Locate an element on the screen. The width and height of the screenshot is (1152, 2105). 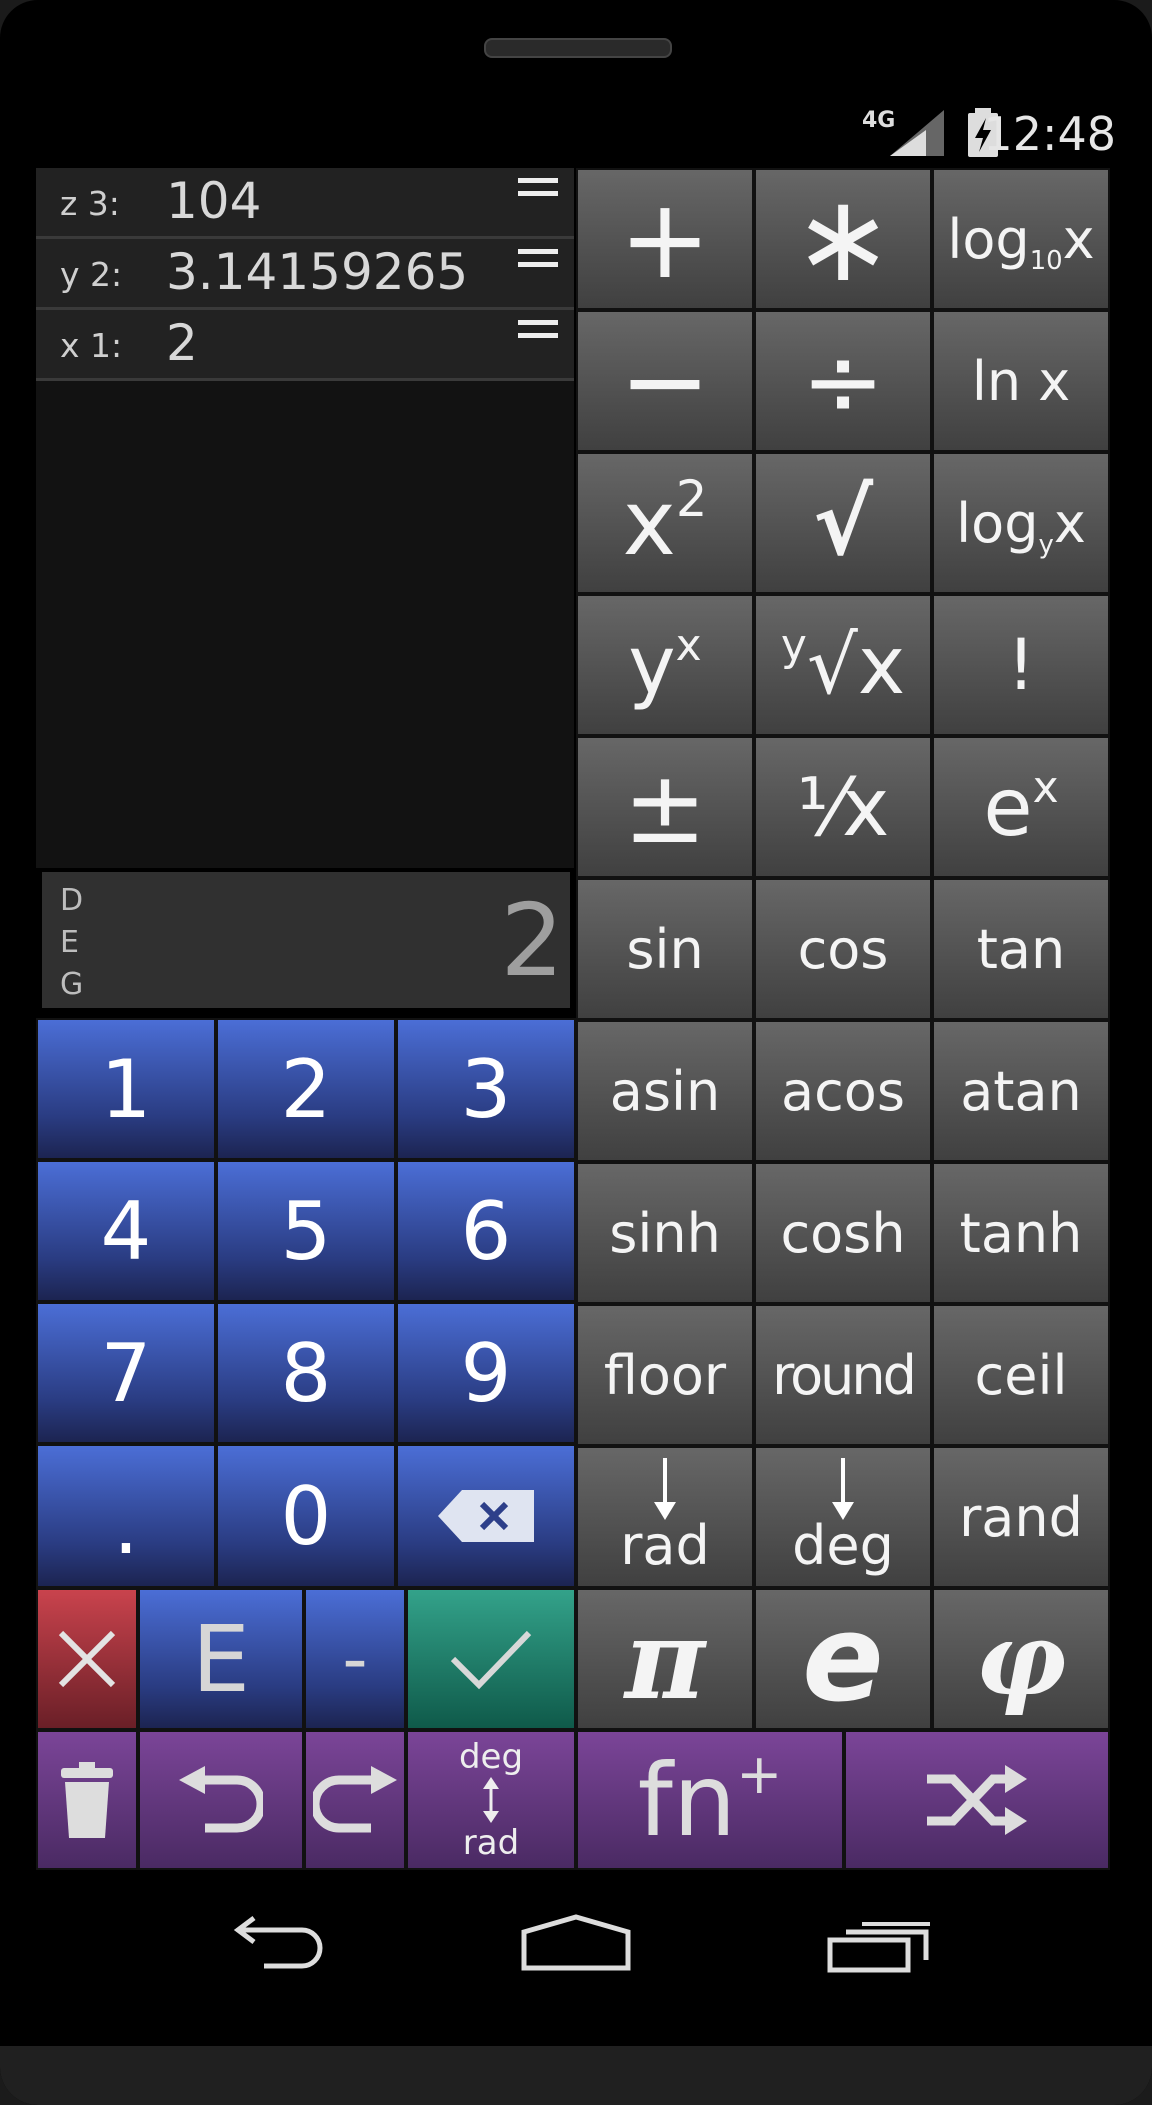
floor-button: floor is located at coordinates (665, 1375).